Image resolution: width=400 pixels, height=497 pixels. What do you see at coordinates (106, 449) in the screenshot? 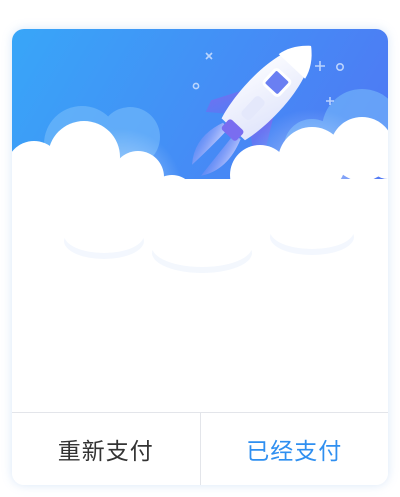
I see `repay-button: 重新支付` at bounding box center [106, 449].